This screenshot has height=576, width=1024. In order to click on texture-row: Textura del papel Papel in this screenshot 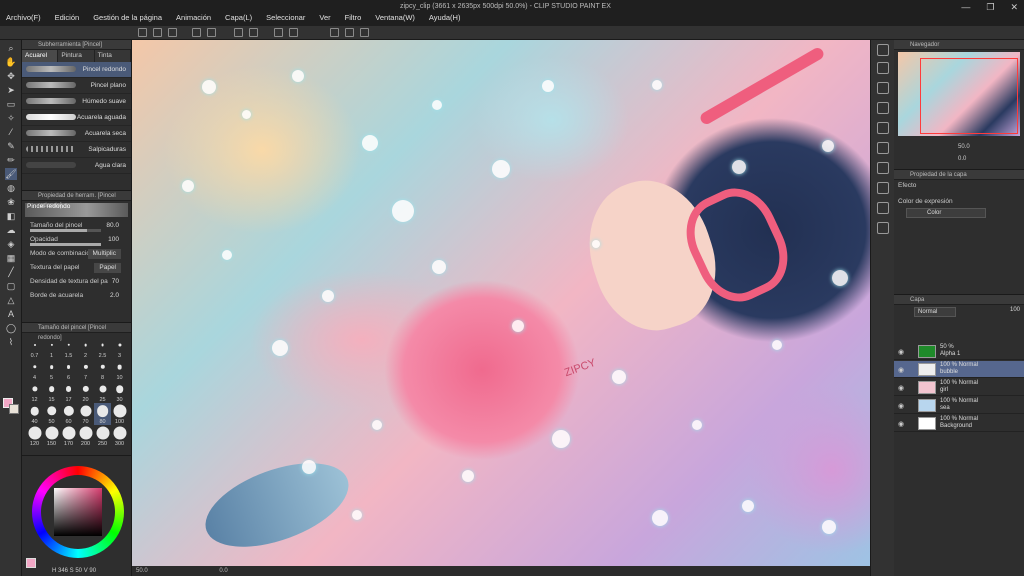, I will do `click(76, 268)`.